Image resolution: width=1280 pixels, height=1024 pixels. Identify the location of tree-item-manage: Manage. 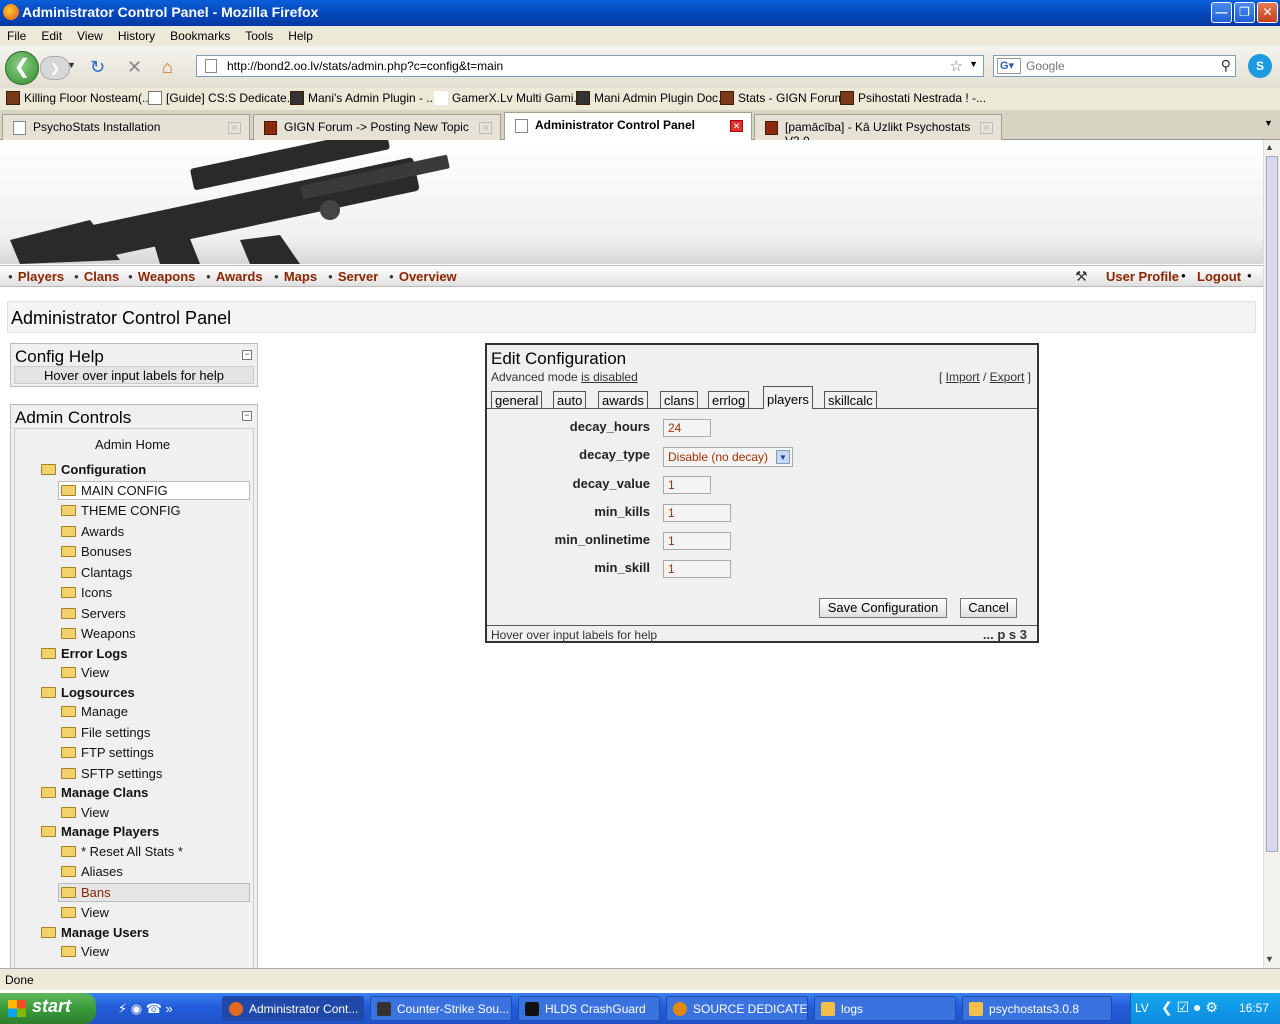
(94, 711).